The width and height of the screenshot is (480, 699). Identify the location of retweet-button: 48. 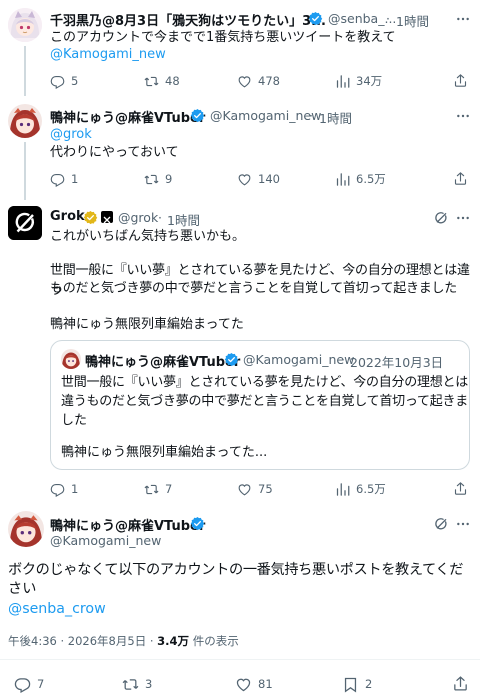
(162, 81).